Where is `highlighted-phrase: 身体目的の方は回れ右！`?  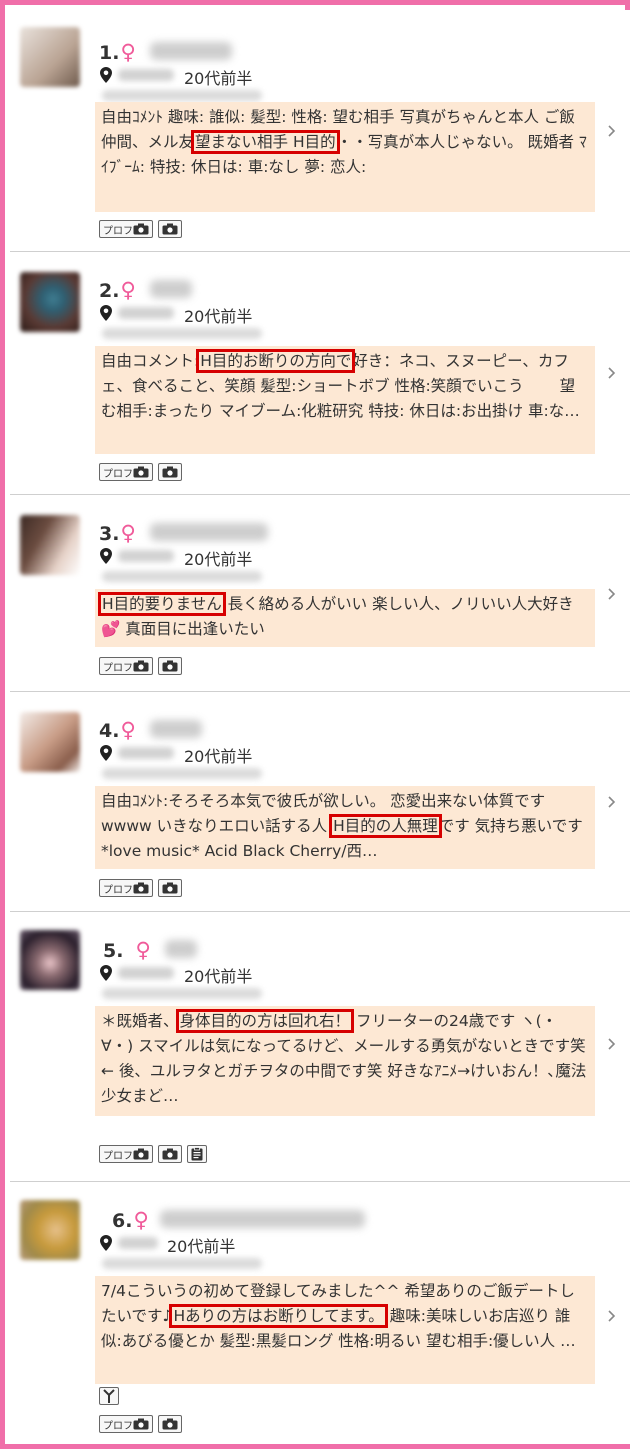
highlighted-phrase: 身体目的の方は回れ右！ is located at coordinates (265, 1021).